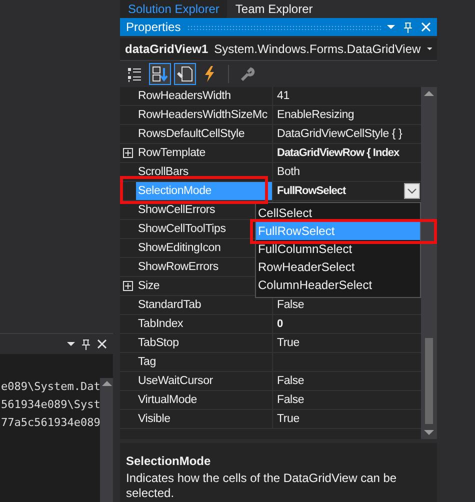  Describe the element at coordinates (50, 423) in the screenshot. I see `output-line: 77a5c561934e089` at that location.